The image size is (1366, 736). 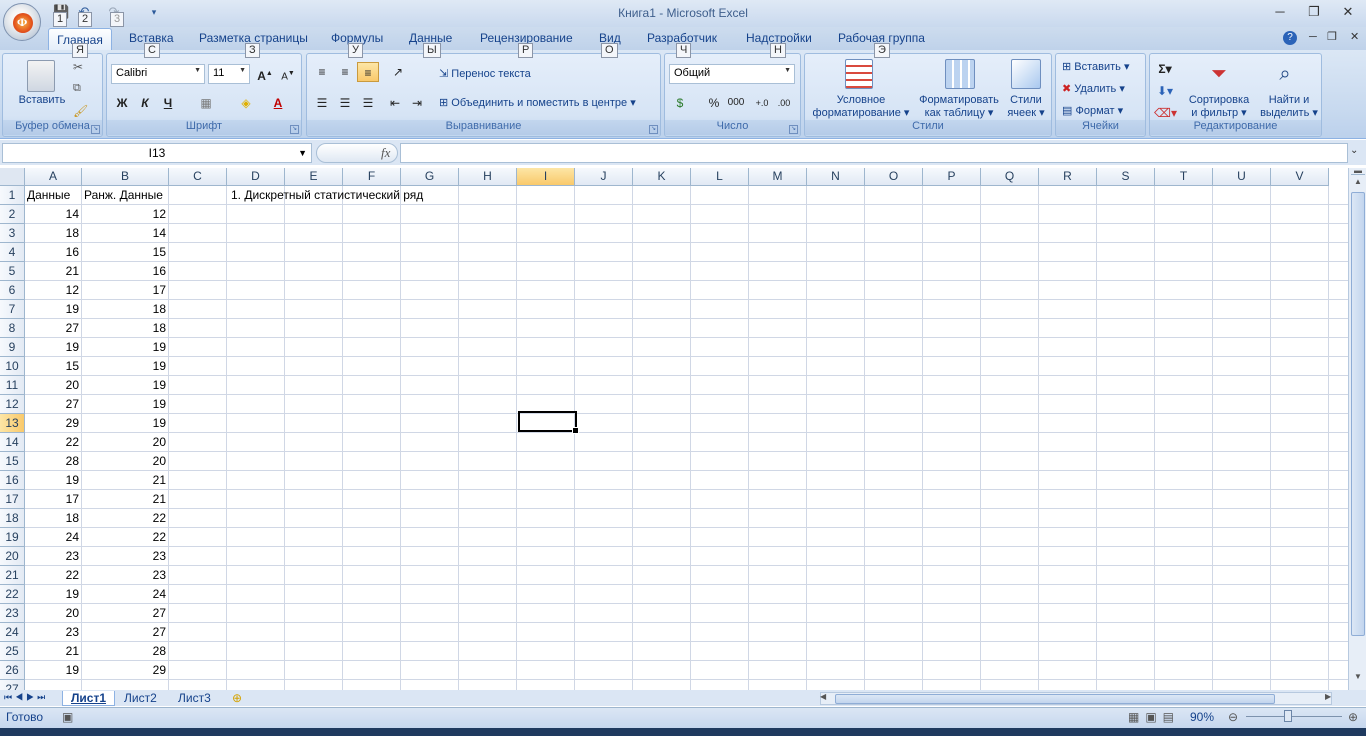 What do you see at coordinates (1290, 38) in the screenshot?
I see `help-icon: ?` at bounding box center [1290, 38].